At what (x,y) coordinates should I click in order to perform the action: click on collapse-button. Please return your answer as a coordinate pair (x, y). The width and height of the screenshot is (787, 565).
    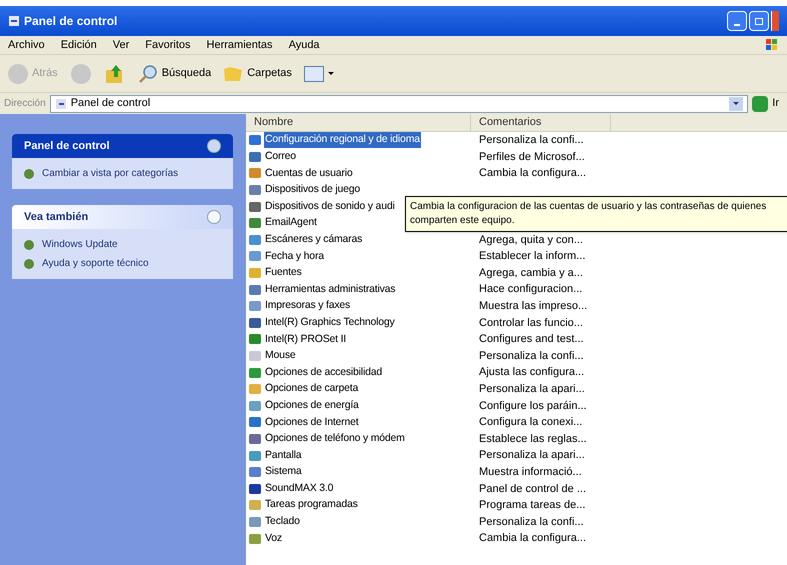
    Looking at the image, I should click on (214, 146).